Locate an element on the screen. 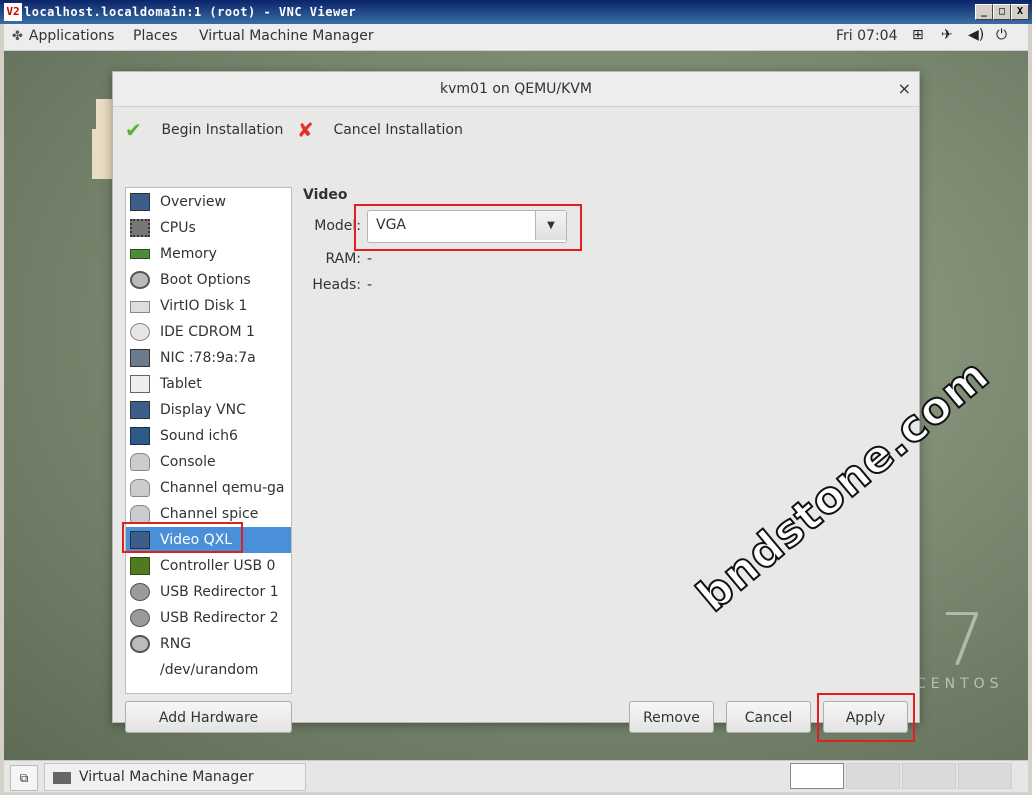 This screenshot has width=1032, height=795. sidebar-item-label: USB Redirector 2 is located at coordinates (219, 618).